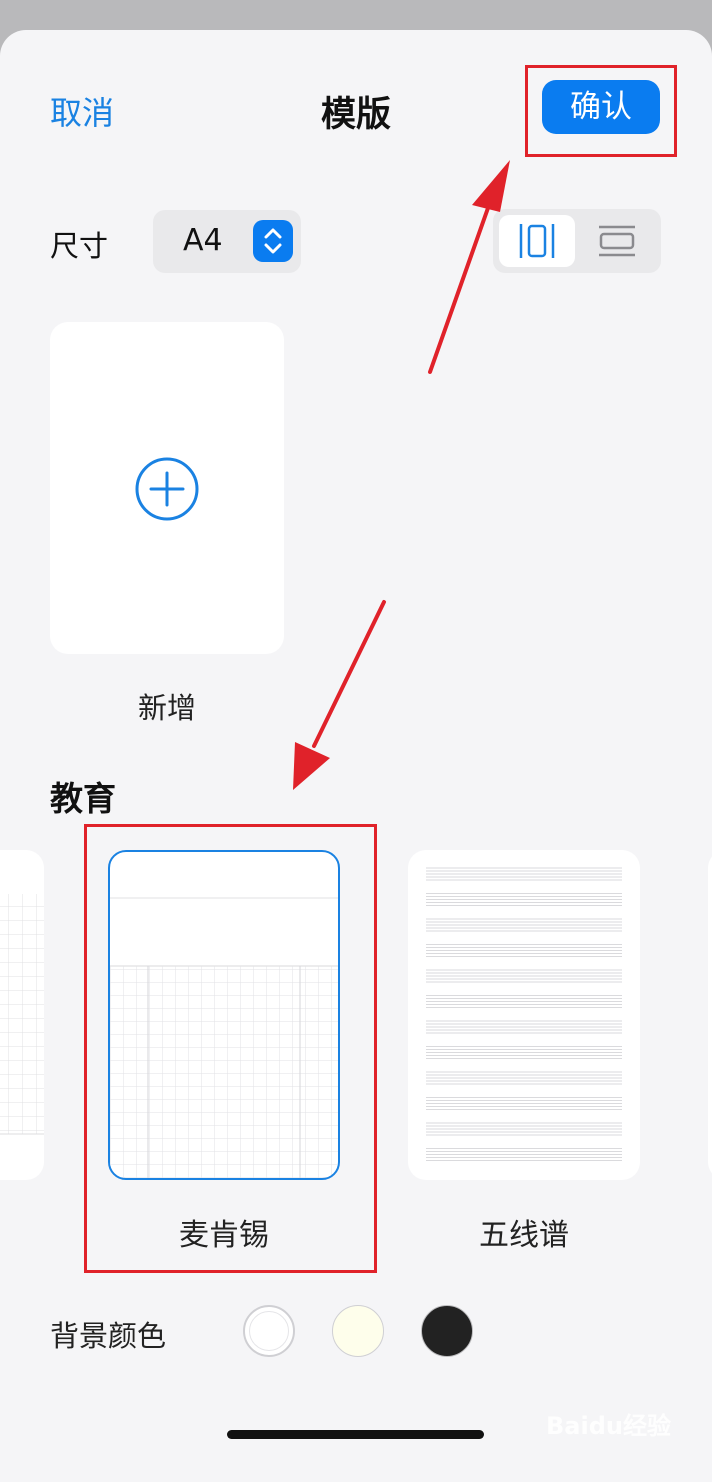 This screenshot has height=1482, width=712. What do you see at coordinates (401, 475) in the screenshot?
I see `annotation-arrows` at bounding box center [401, 475].